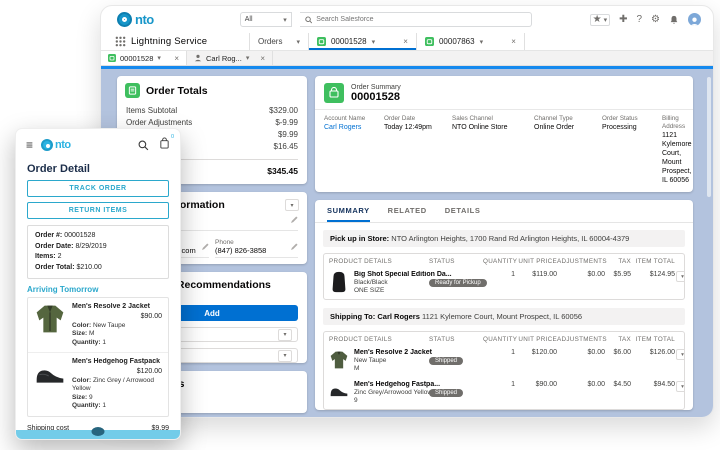 The height and width of the screenshot is (450, 720). I want to click on field-channel-type: Channel Type Online Order, so click(554, 123).